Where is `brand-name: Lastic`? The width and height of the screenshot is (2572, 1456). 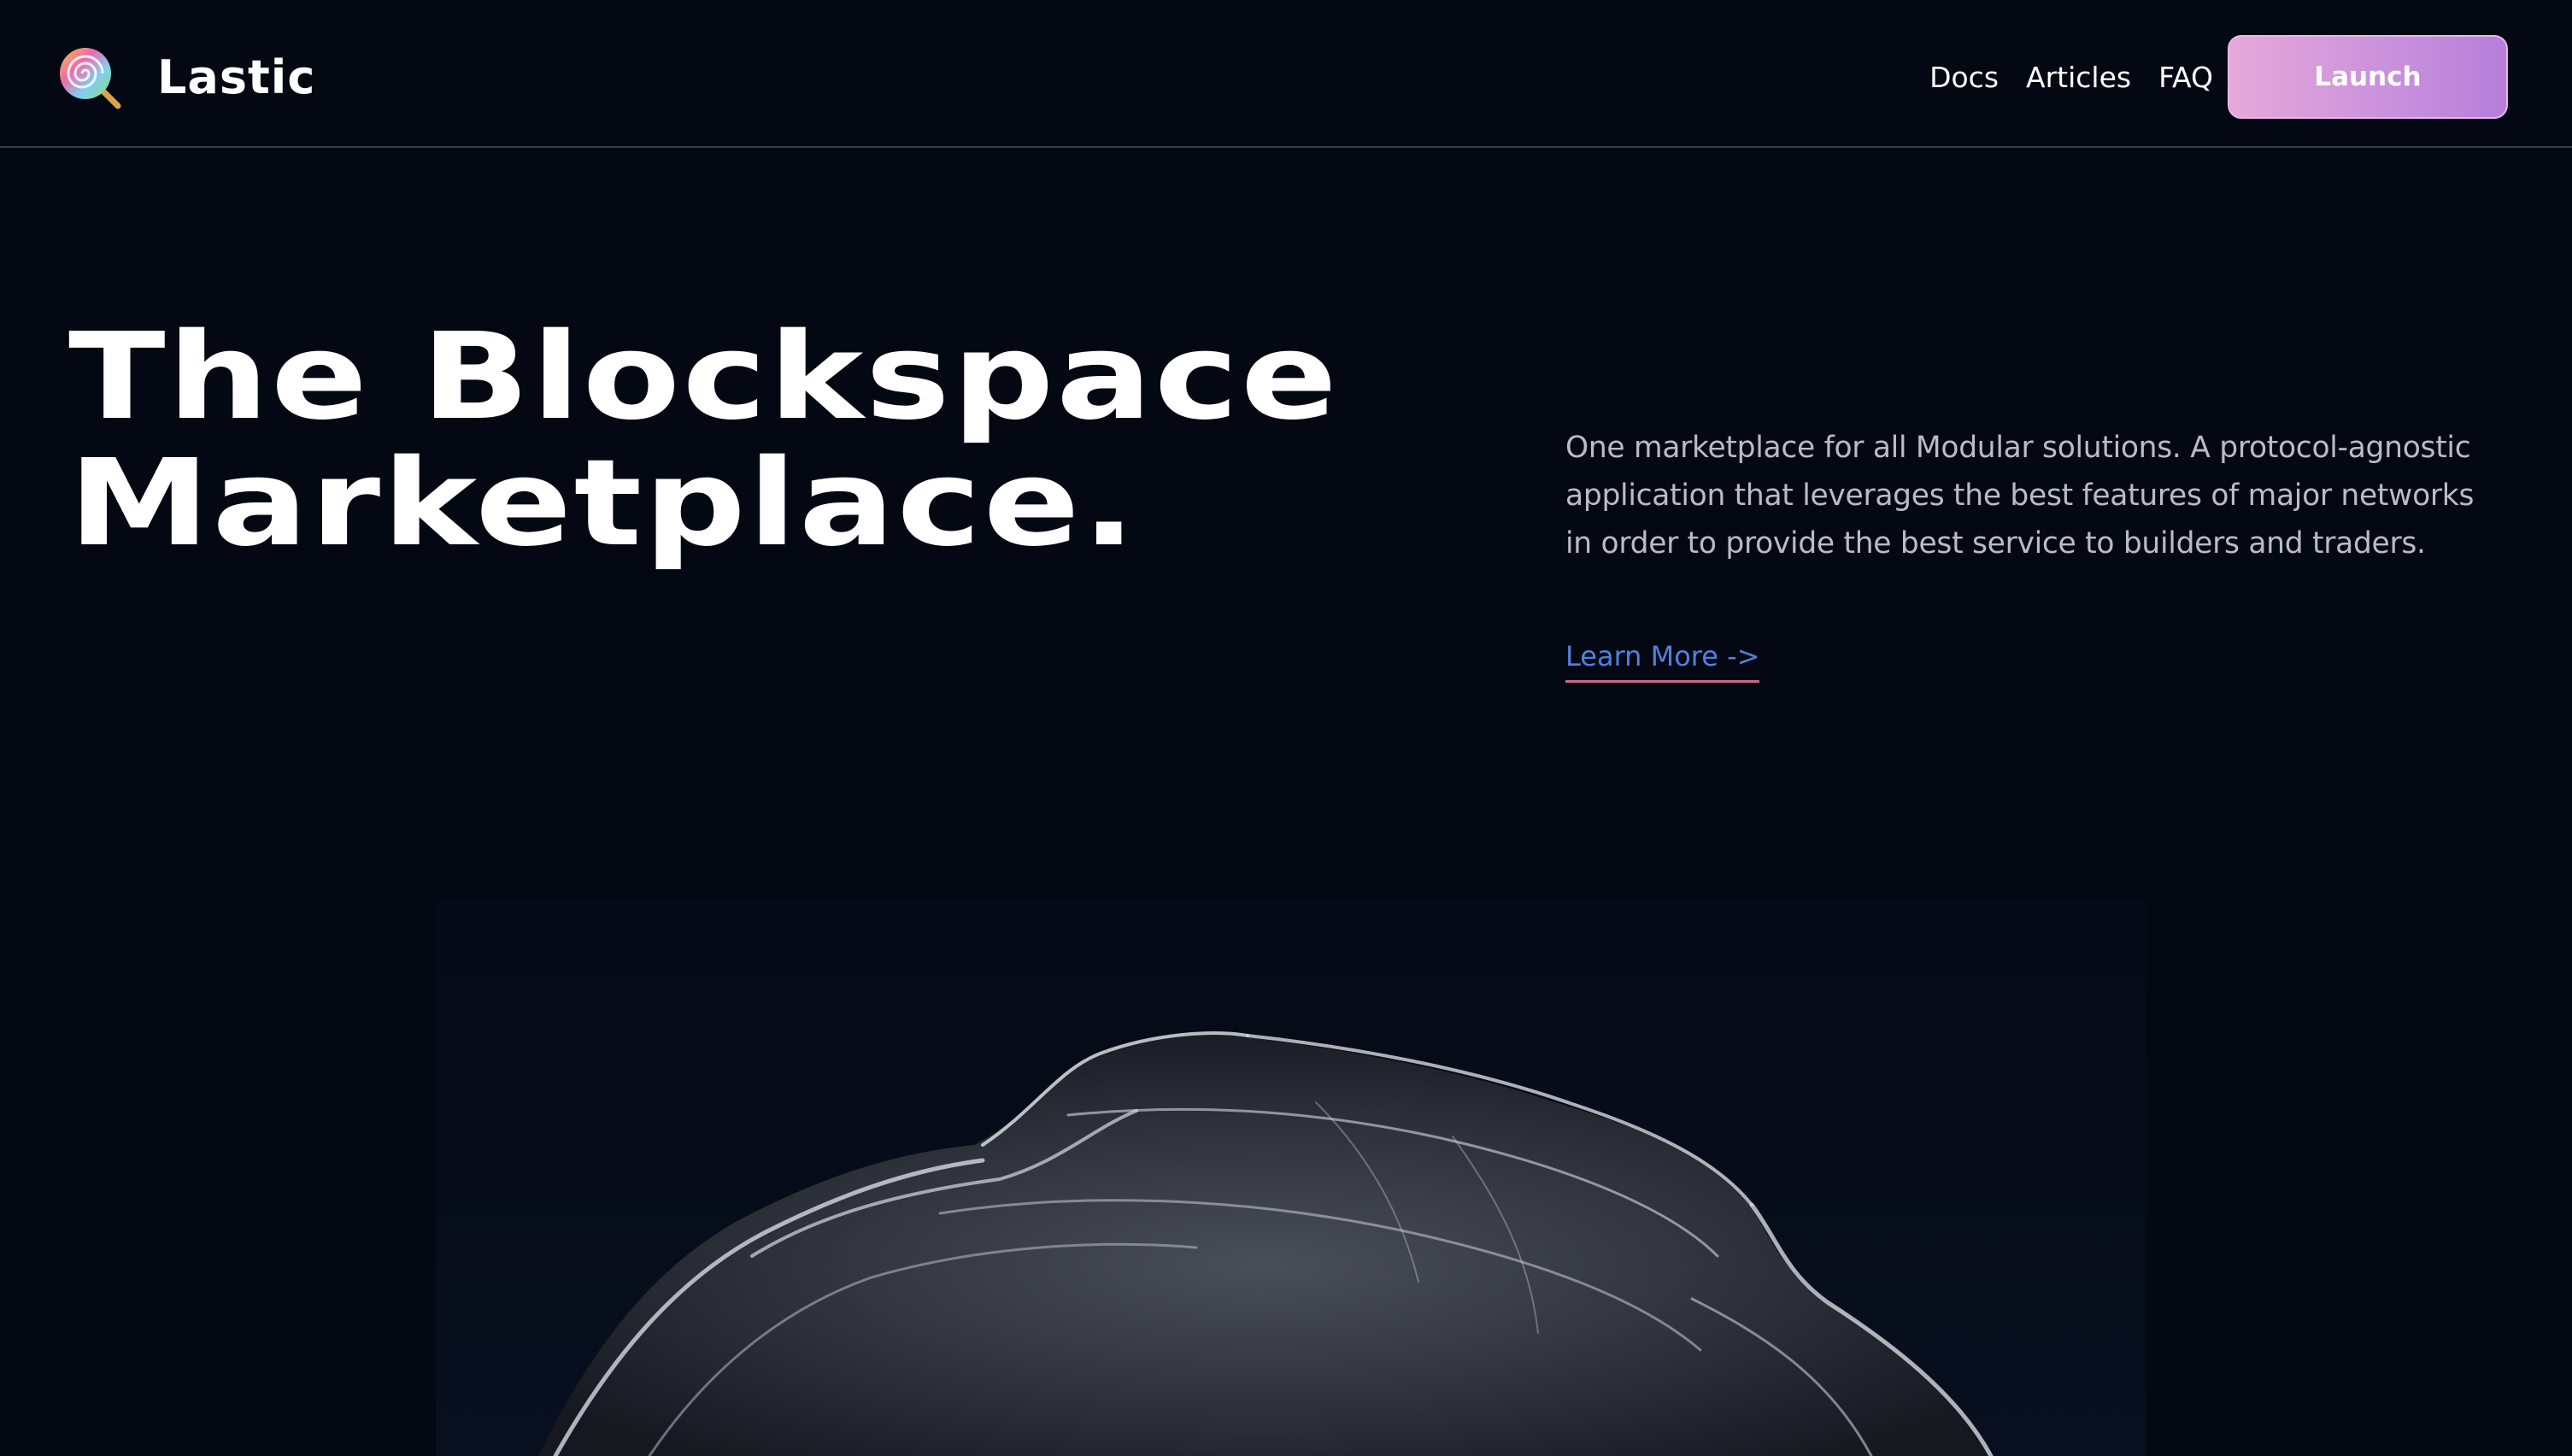 brand-name: Lastic is located at coordinates (237, 77).